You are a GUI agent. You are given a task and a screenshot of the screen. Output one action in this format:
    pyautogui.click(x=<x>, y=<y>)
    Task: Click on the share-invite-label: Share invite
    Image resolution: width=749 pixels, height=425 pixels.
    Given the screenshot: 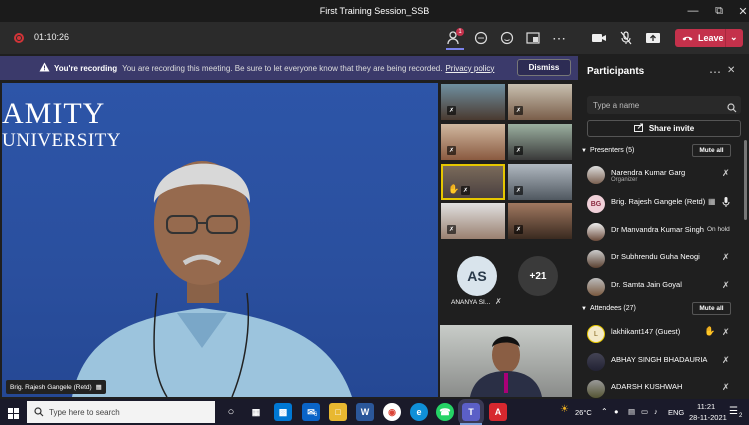 What is the action you would take?
    pyautogui.click(x=671, y=128)
    